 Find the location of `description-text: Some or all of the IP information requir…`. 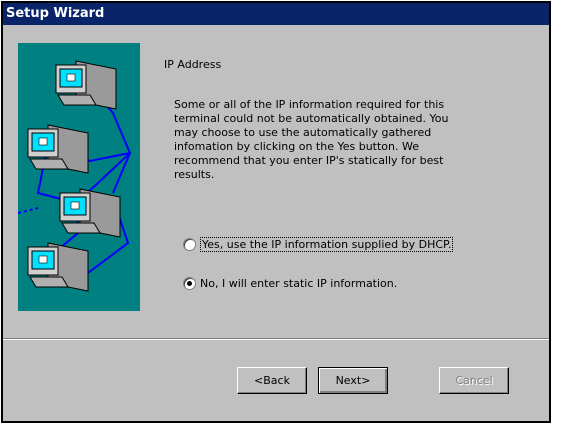

description-text: Some or all of the IP information requir… is located at coordinates (311, 139).